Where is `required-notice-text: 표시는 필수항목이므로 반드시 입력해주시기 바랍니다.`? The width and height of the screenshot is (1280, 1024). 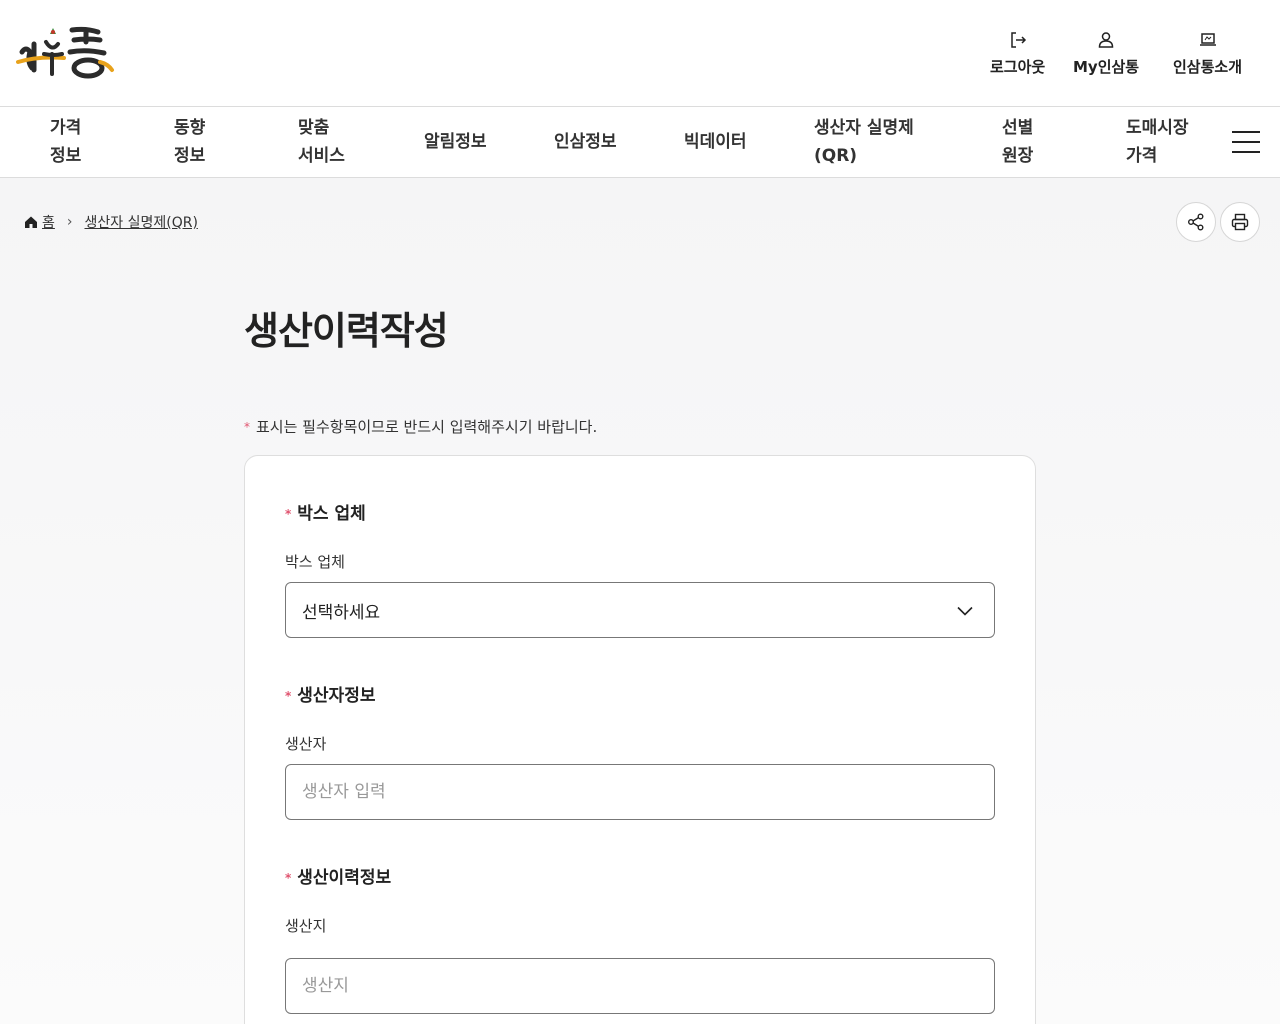
required-notice-text: 표시는 필수항목이므로 반드시 입력해주시기 바랍니다. is located at coordinates (427, 427).